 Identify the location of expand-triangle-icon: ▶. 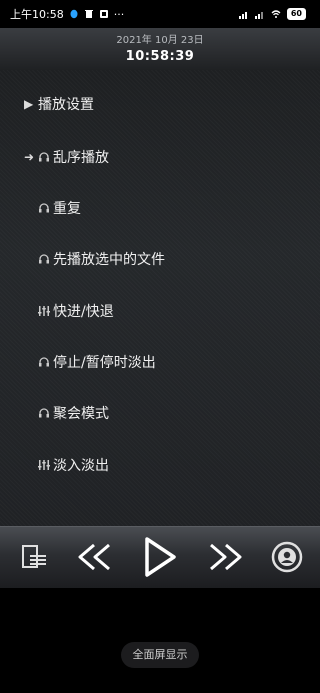
(29, 104).